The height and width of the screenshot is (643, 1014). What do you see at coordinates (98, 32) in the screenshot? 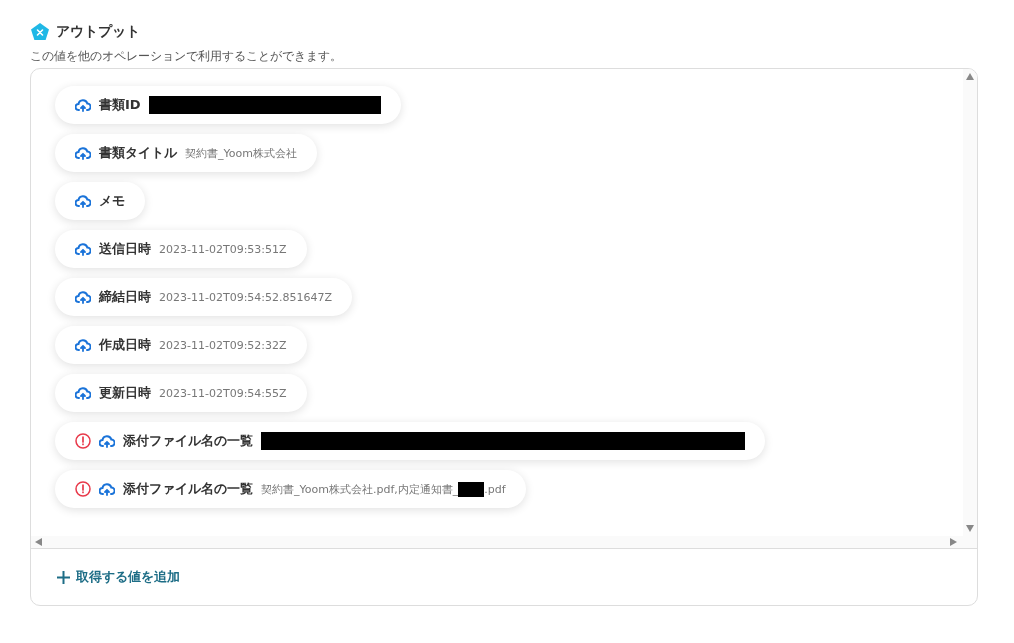
I see `section-title: アウトプット` at bounding box center [98, 32].